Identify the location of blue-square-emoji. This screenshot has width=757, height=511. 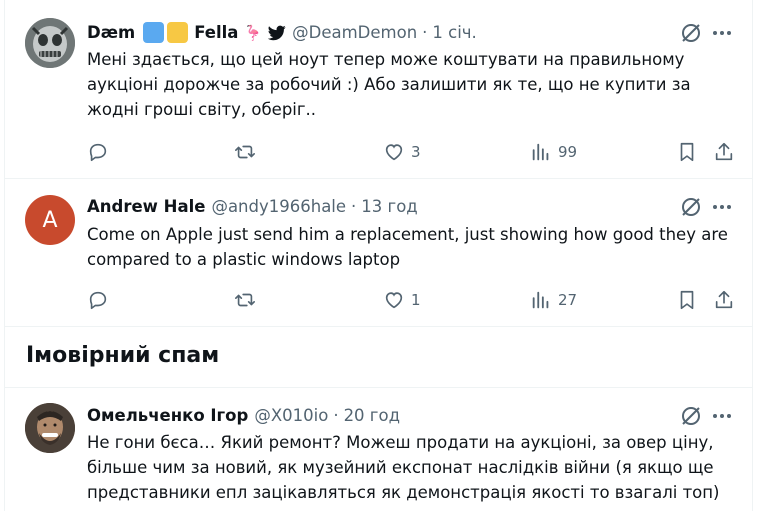
(154, 32).